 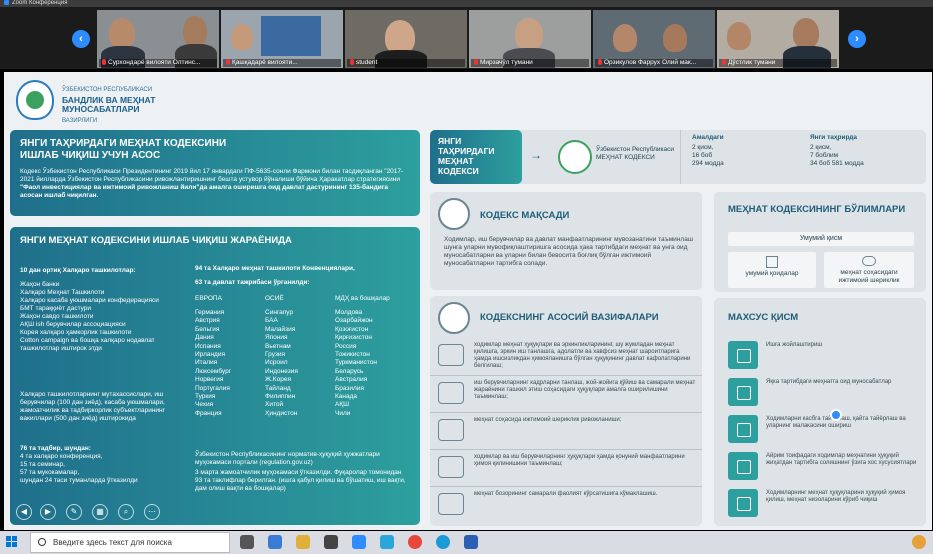 What do you see at coordinates (834, 137) in the screenshot?
I see `new-heading: Янги таҳрирда` at bounding box center [834, 137].